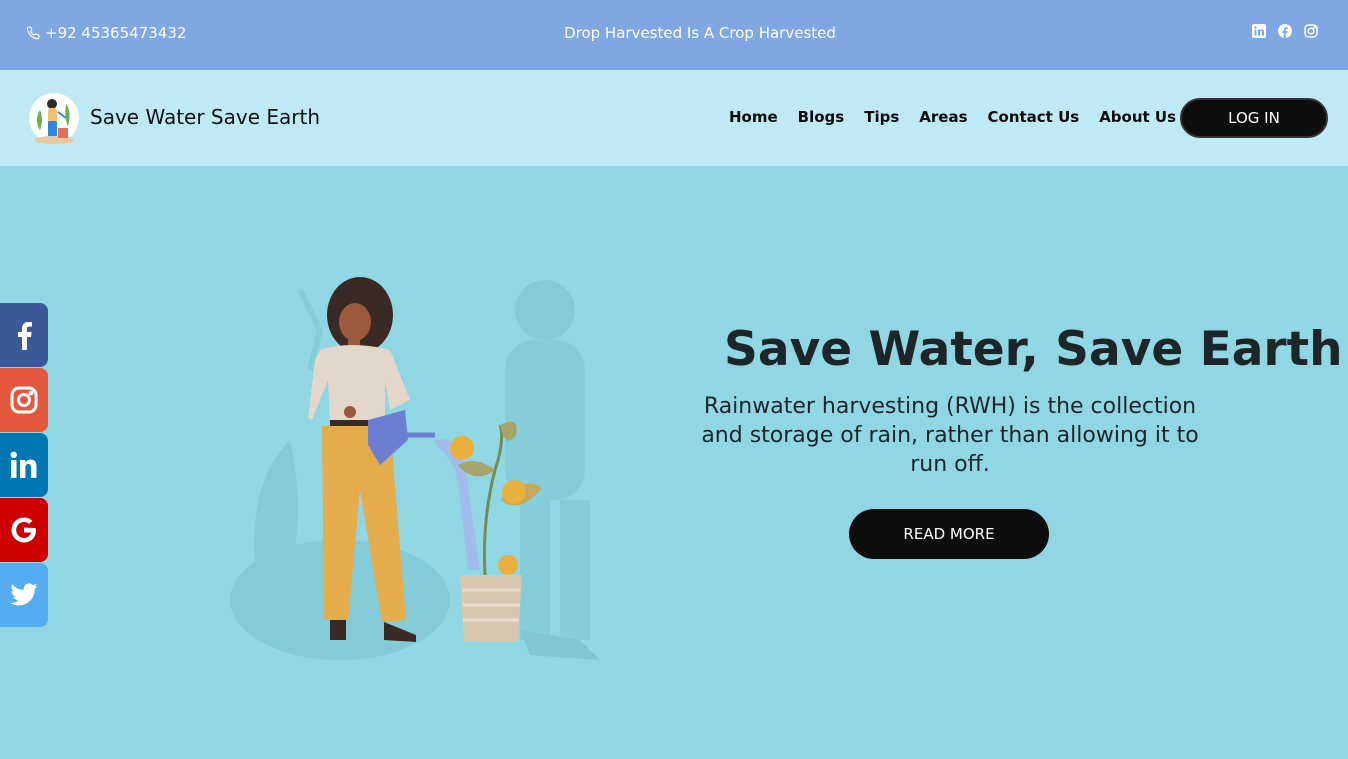 The image size is (1348, 759). Describe the element at coordinates (700, 33) in the screenshot. I see `tagline: Drop Harvested Is A Crop Harvested` at that location.